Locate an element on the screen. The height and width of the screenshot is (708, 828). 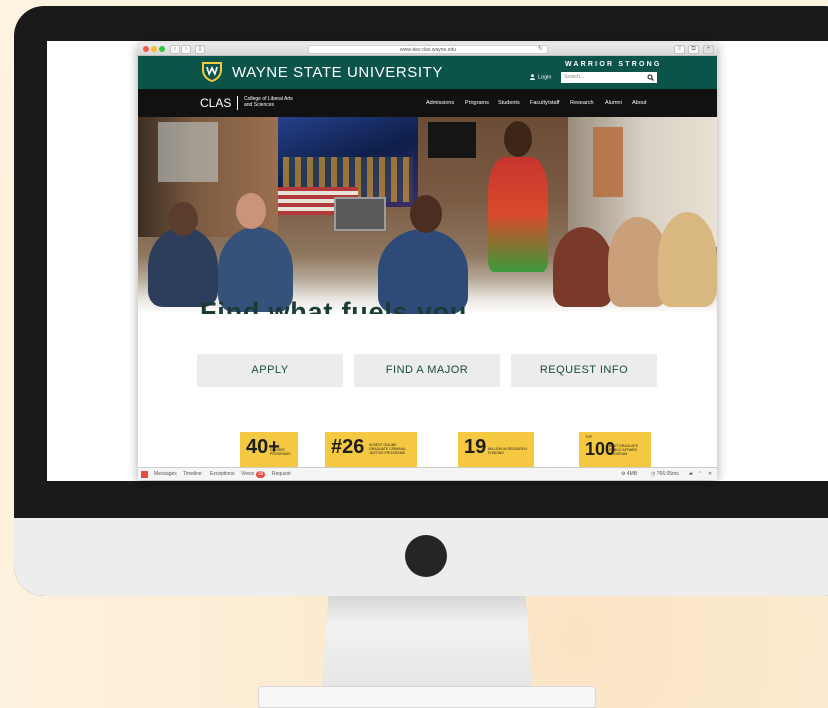
apply-button: APPLY is located at coordinates (270, 370).